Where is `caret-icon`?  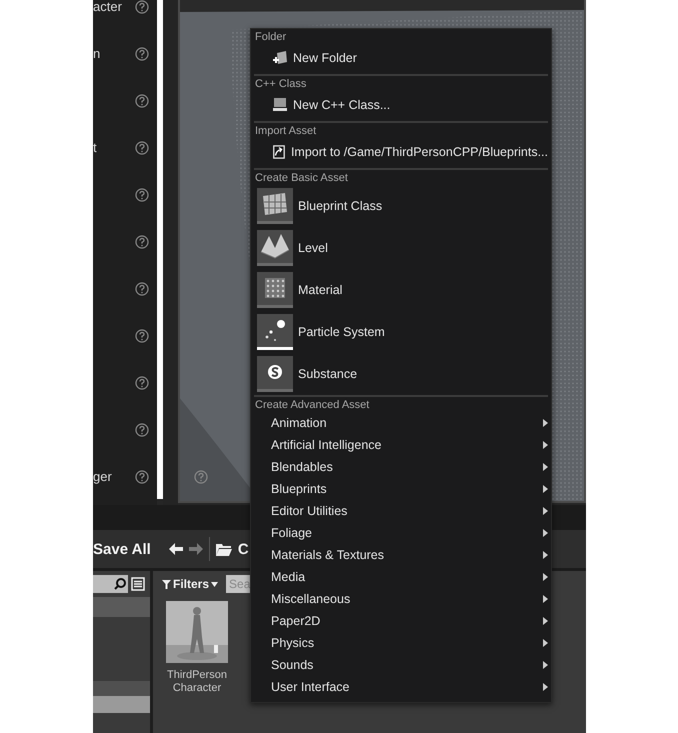 caret-icon is located at coordinates (214, 584).